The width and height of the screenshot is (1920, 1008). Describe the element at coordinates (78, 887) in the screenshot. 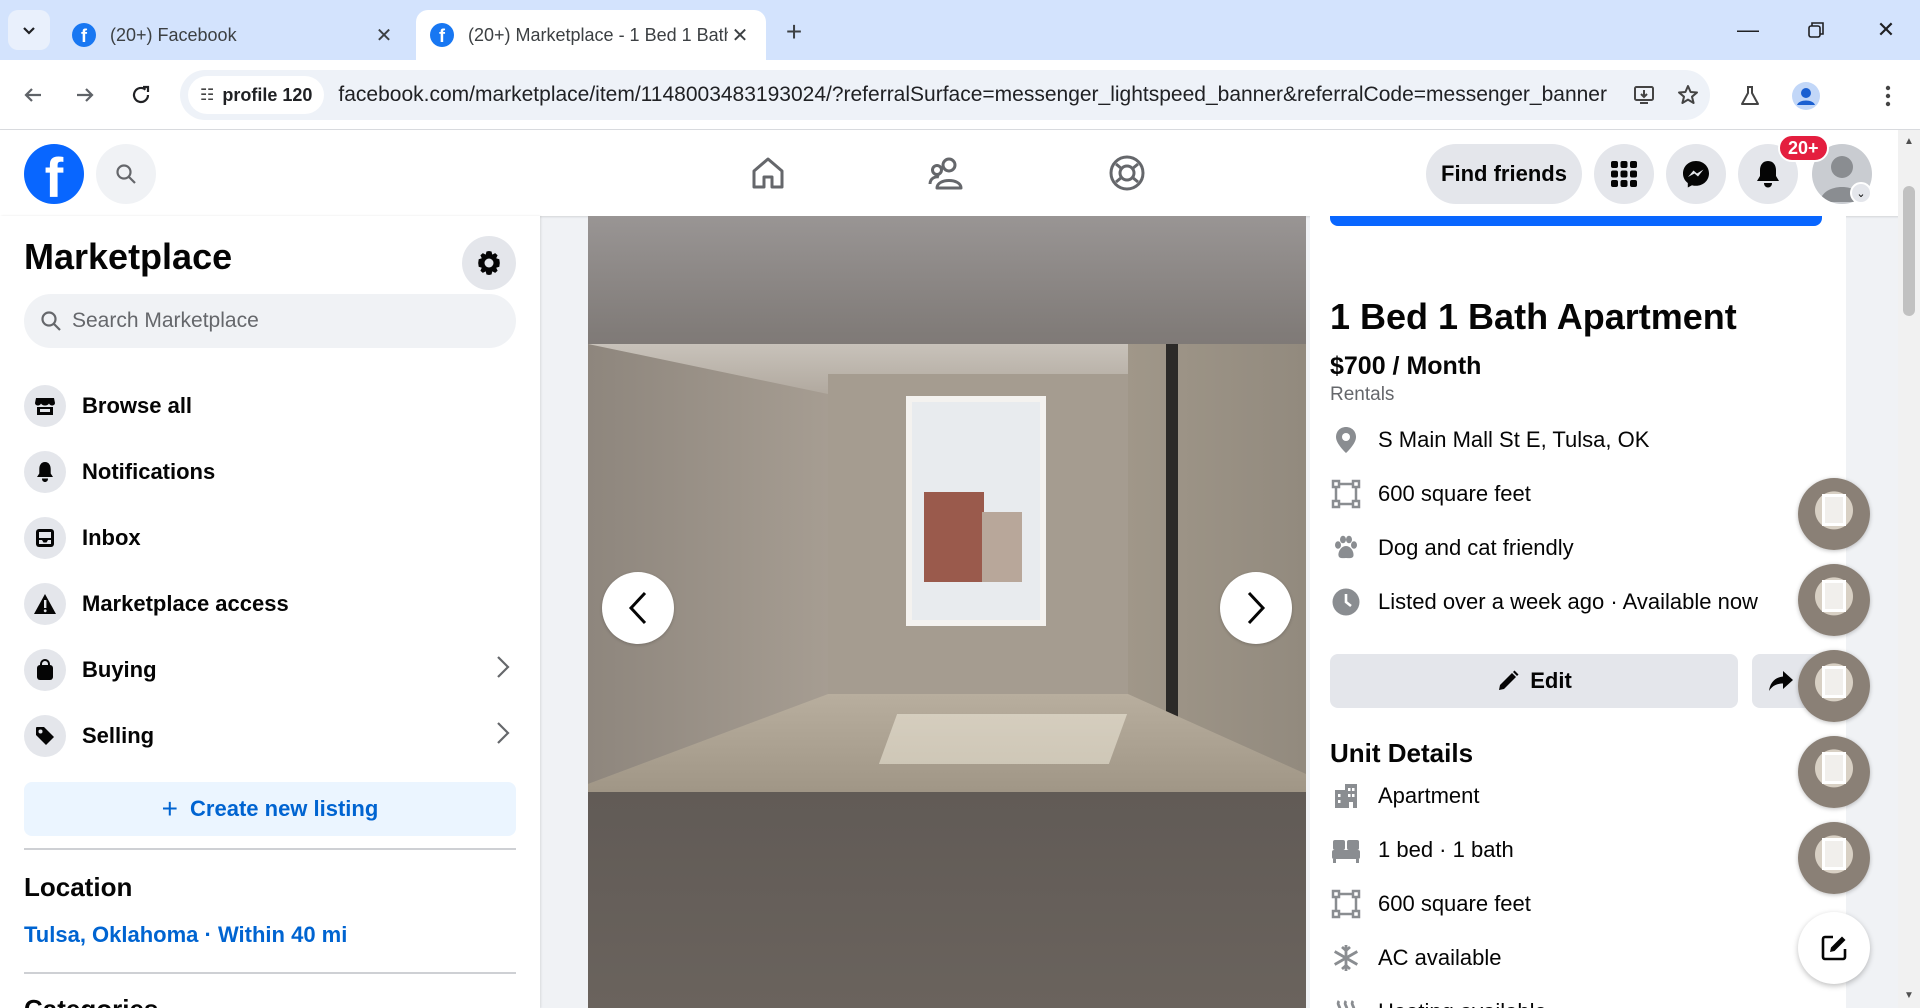

I see `location-heading: Location` at that location.